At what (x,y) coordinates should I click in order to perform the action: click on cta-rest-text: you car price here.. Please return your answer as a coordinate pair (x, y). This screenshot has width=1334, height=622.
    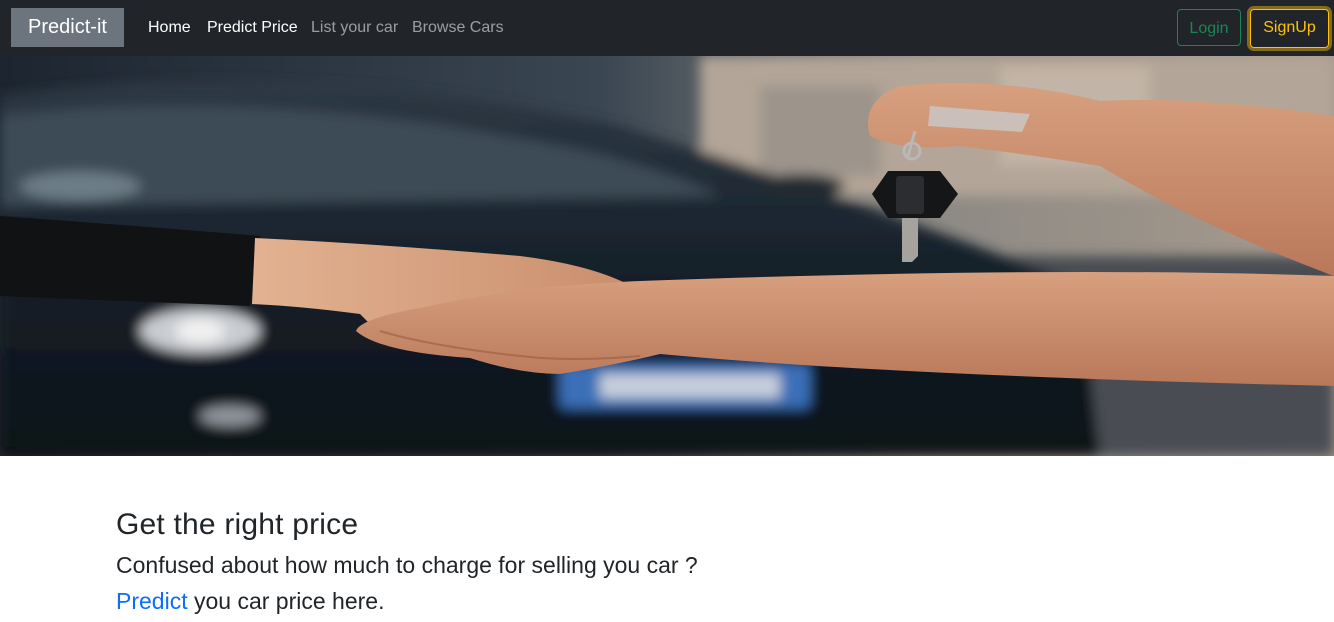
    Looking at the image, I should click on (286, 601).